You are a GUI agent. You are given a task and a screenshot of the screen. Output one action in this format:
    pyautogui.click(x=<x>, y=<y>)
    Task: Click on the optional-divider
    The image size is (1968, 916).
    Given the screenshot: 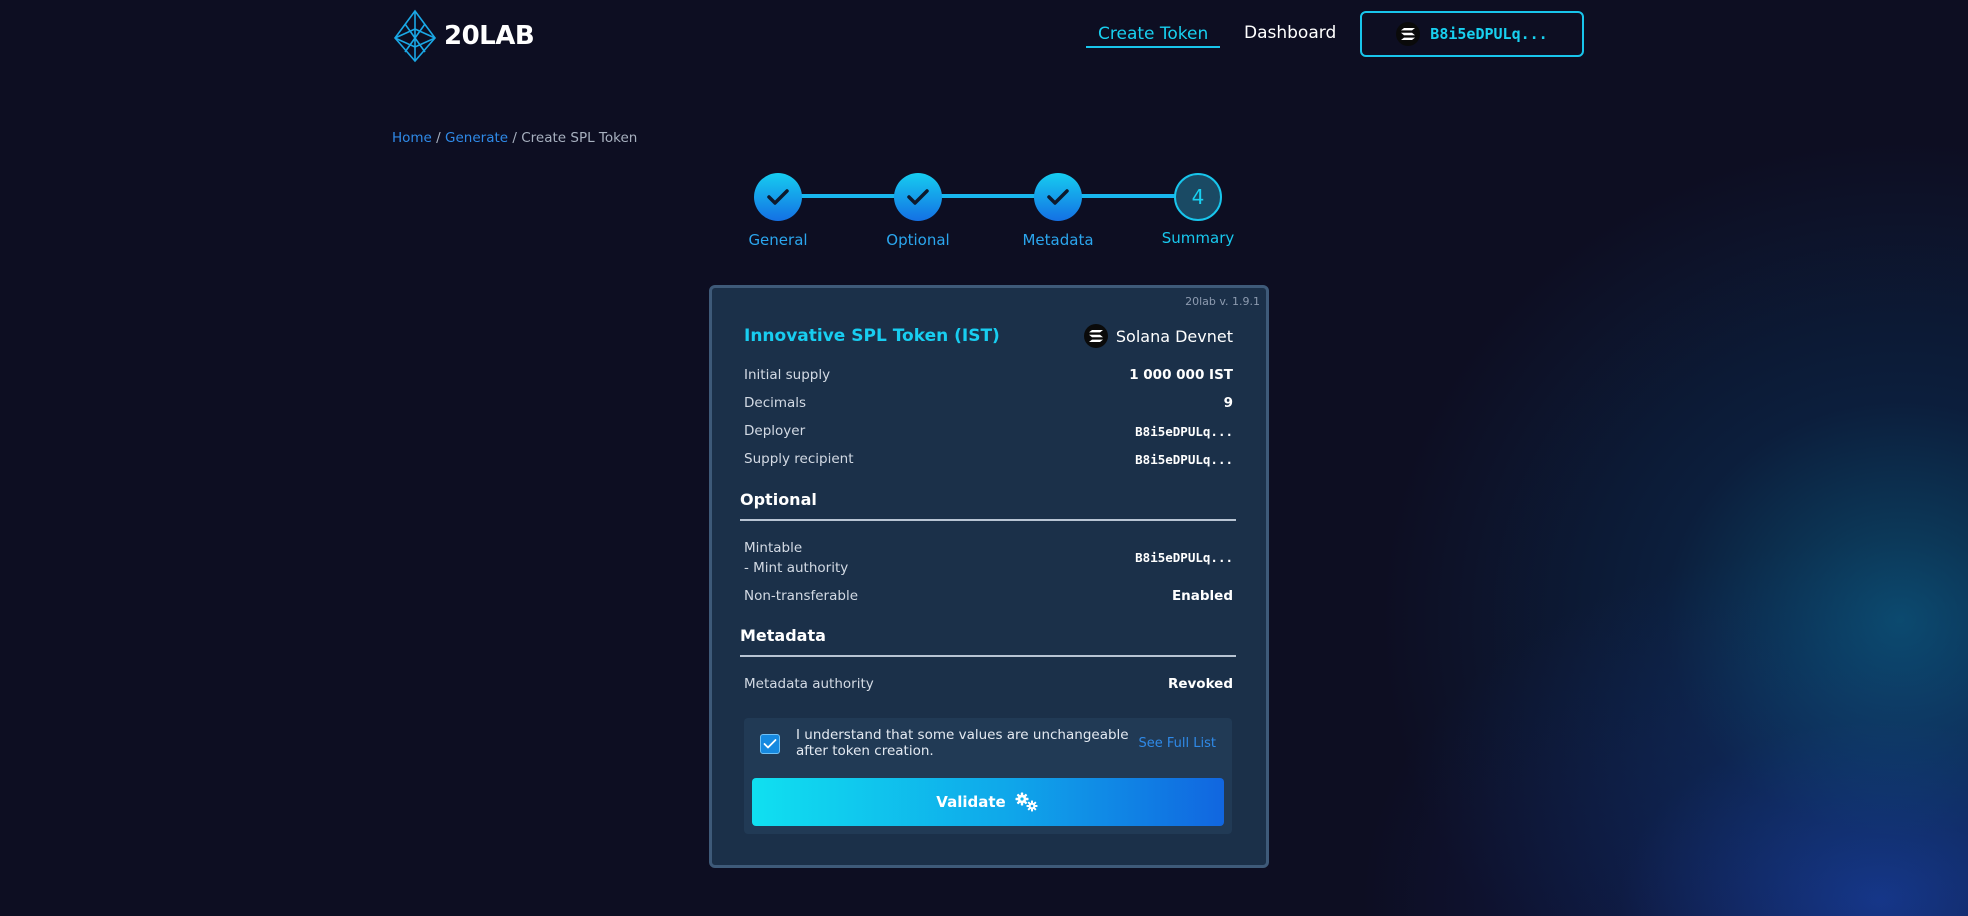 What is the action you would take?
    pyautogui.click(x=988, y=520)
    